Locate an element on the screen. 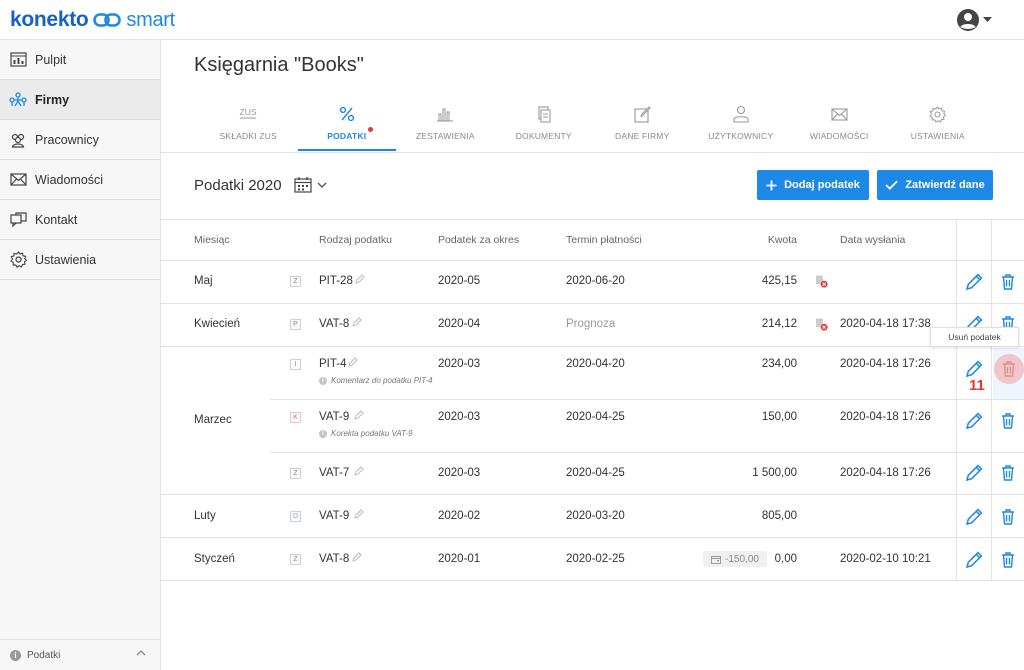  svg-text: ZUS is located at coordinates (248, 112).